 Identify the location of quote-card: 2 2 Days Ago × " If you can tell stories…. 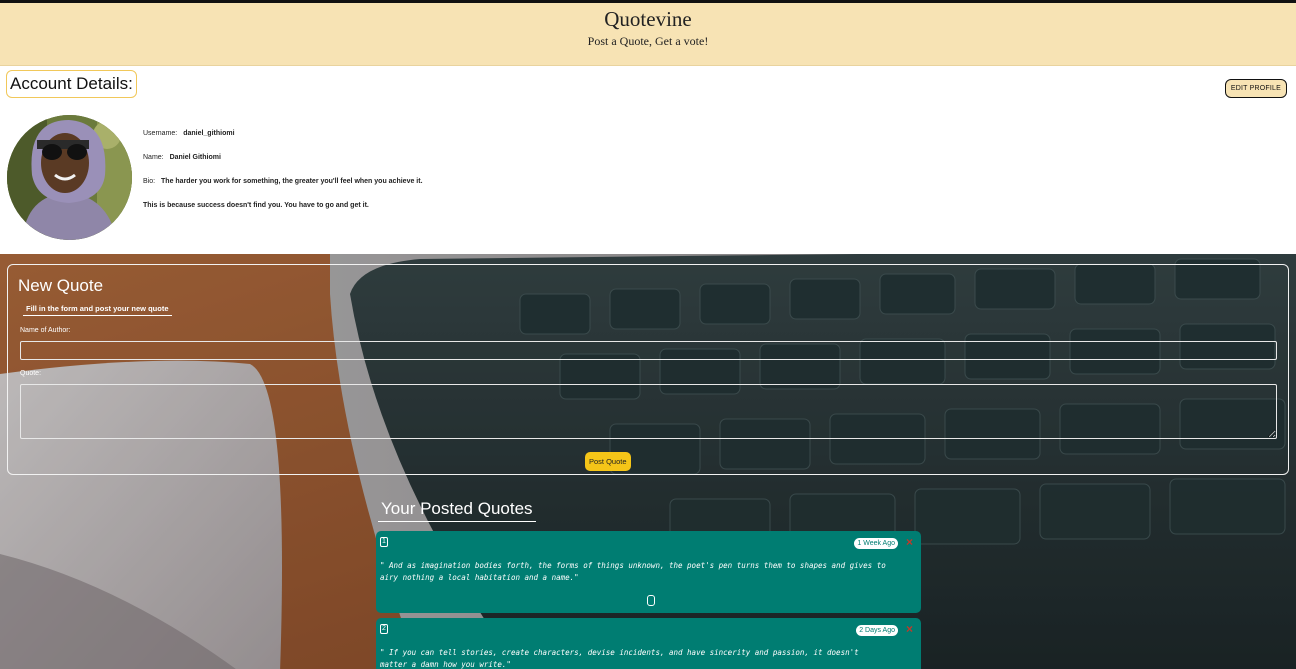
(648, 643).